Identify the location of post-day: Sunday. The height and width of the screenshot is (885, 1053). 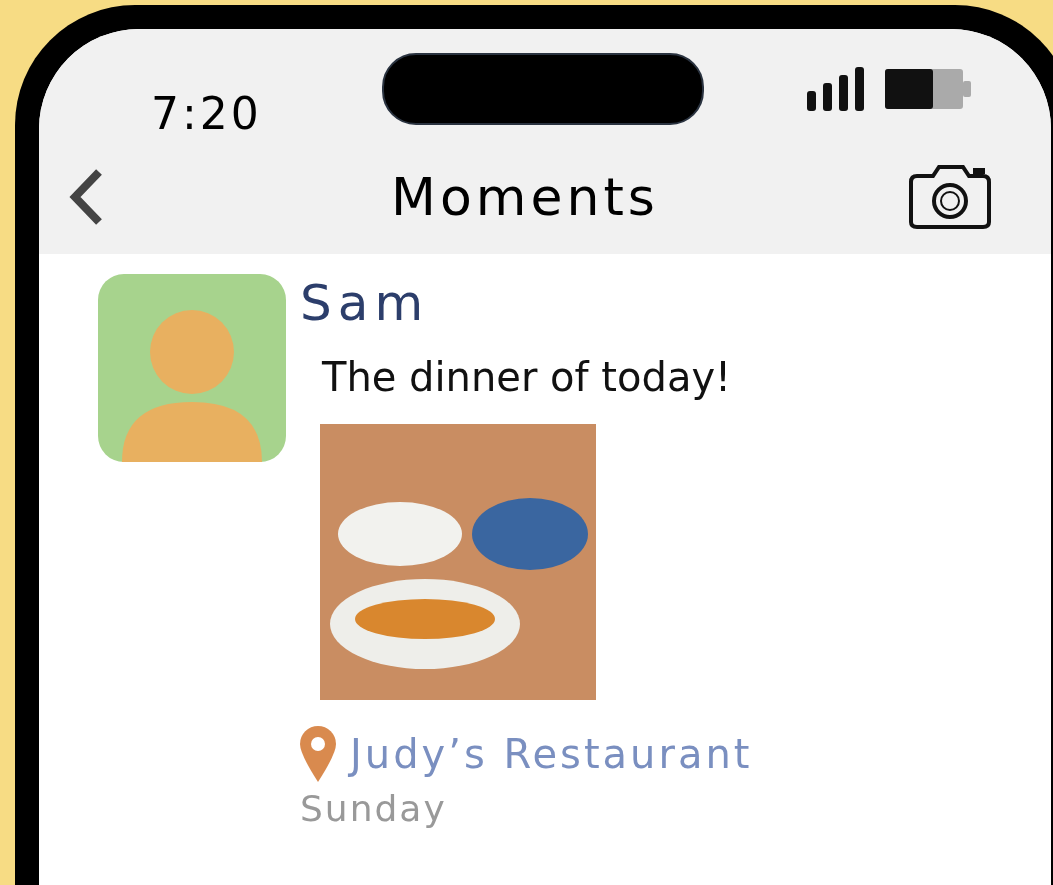
(373, 808).